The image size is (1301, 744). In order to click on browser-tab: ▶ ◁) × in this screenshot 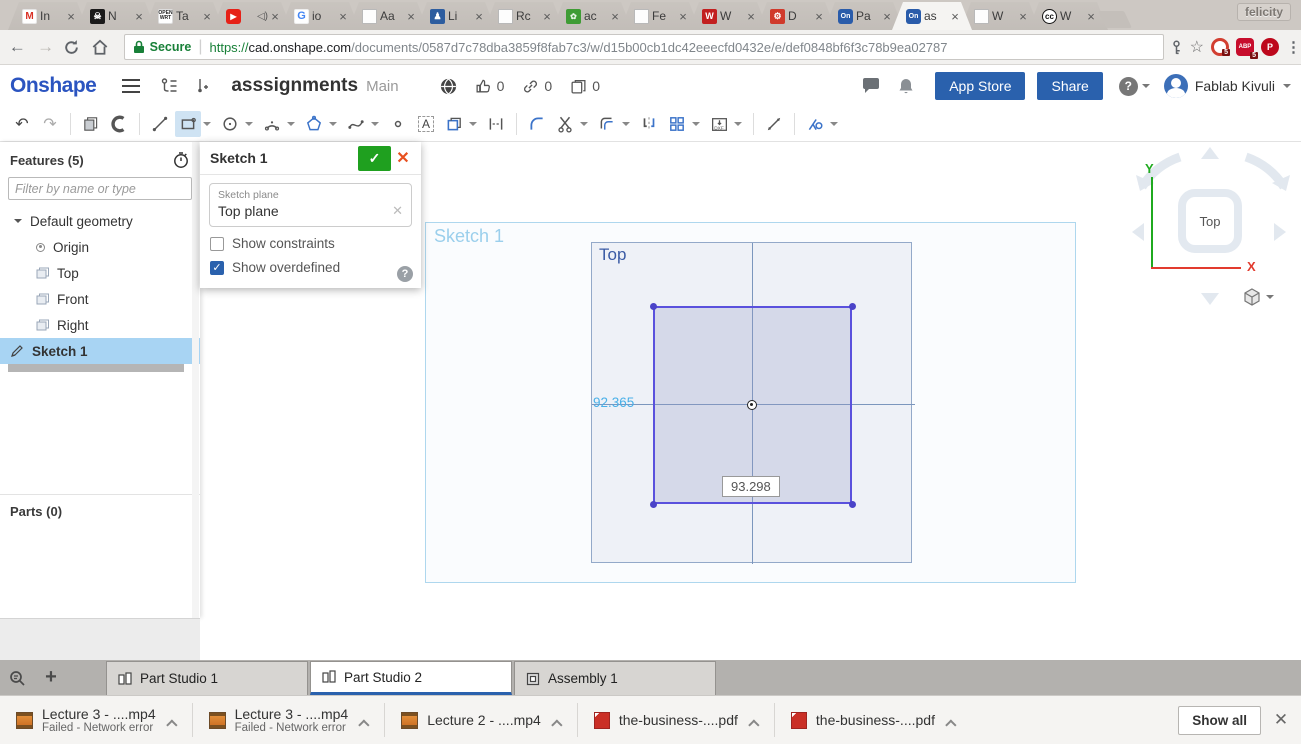, I will do `click(252, 16)`.